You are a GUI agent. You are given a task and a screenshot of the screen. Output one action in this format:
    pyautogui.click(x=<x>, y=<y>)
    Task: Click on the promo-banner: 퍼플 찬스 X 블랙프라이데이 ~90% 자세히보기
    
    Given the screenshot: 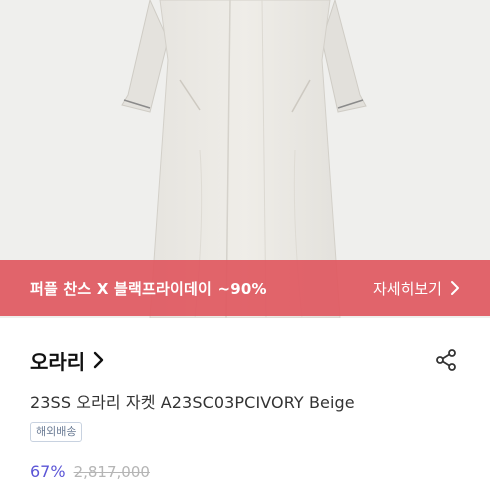 What is the action you would take?
    pyautogui.click(x=245, y=288)
    